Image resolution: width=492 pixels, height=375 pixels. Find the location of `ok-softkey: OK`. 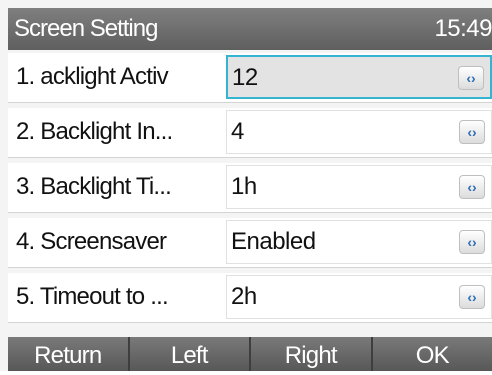

ok-softkey: OK is located at coordinates (432, 354).